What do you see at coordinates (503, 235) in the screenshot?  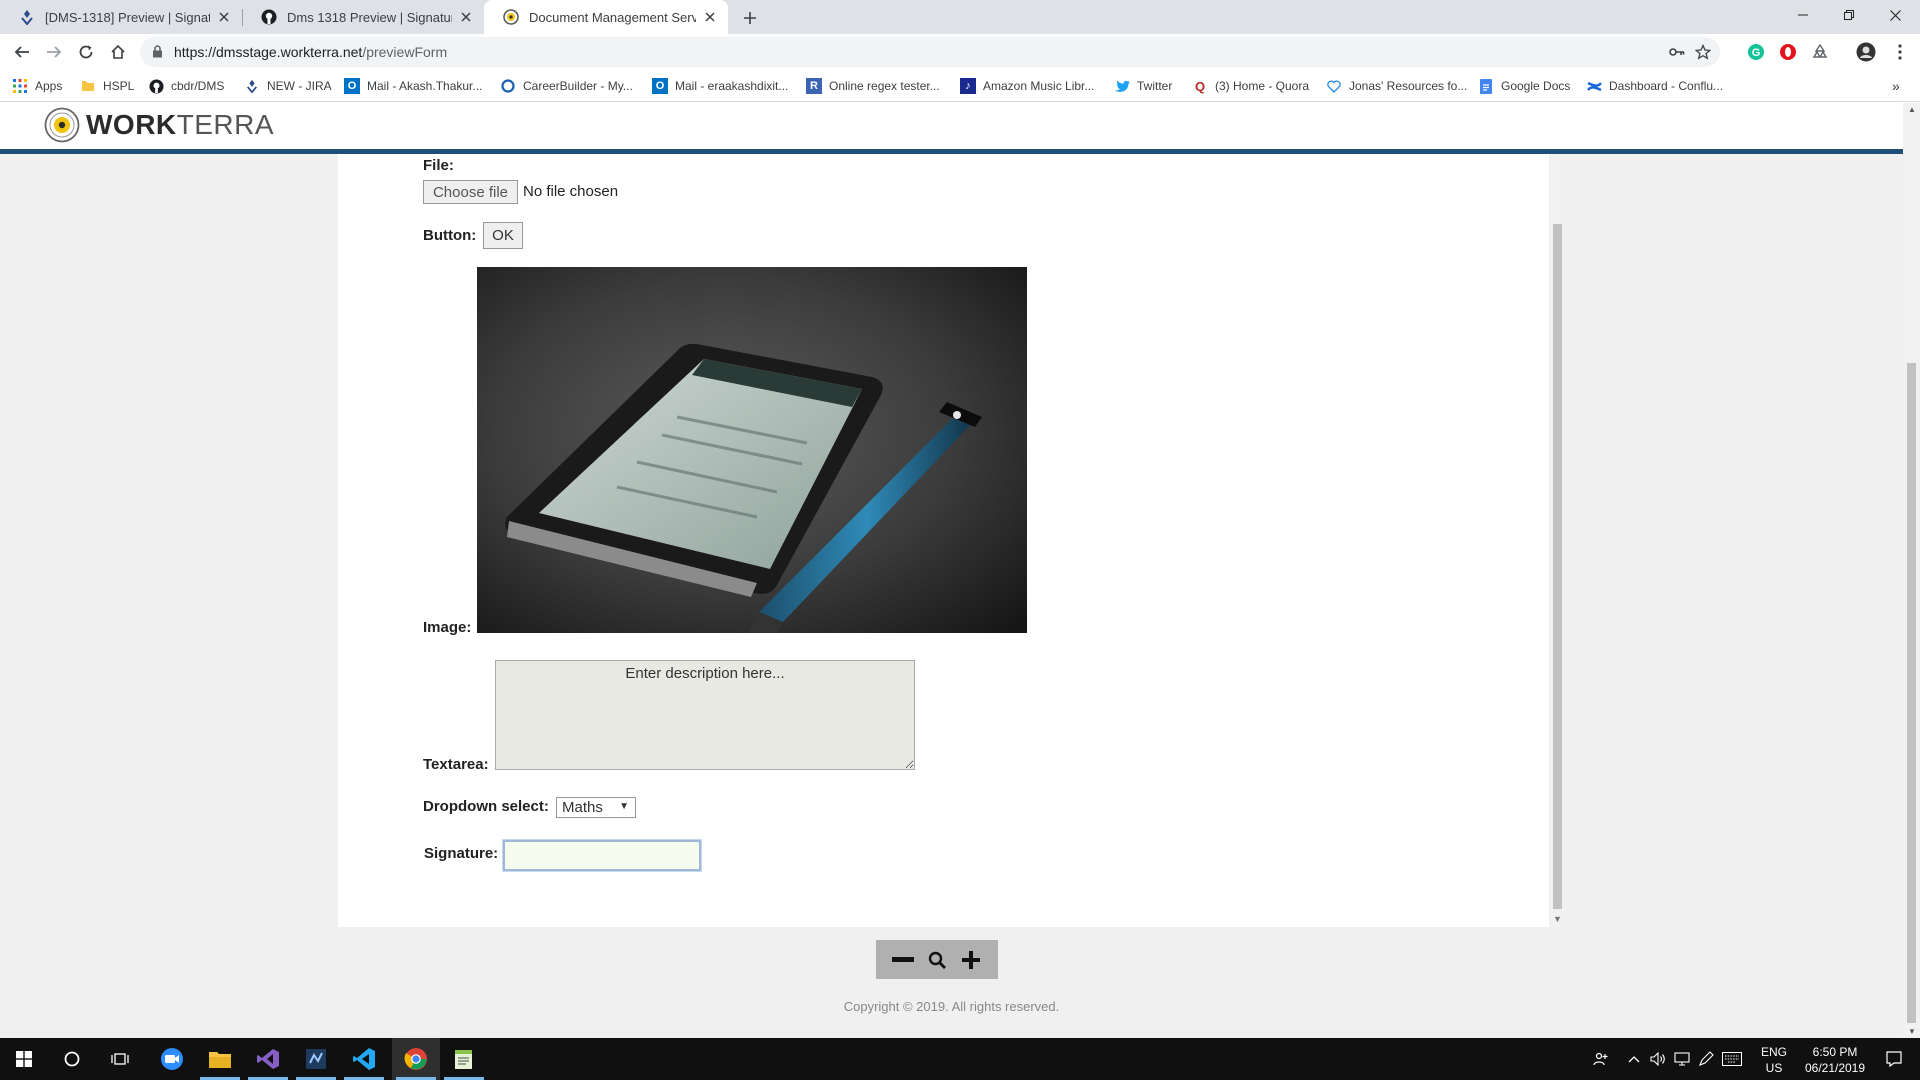 I see `ok-button: OK` at bounding box center [503, 235].